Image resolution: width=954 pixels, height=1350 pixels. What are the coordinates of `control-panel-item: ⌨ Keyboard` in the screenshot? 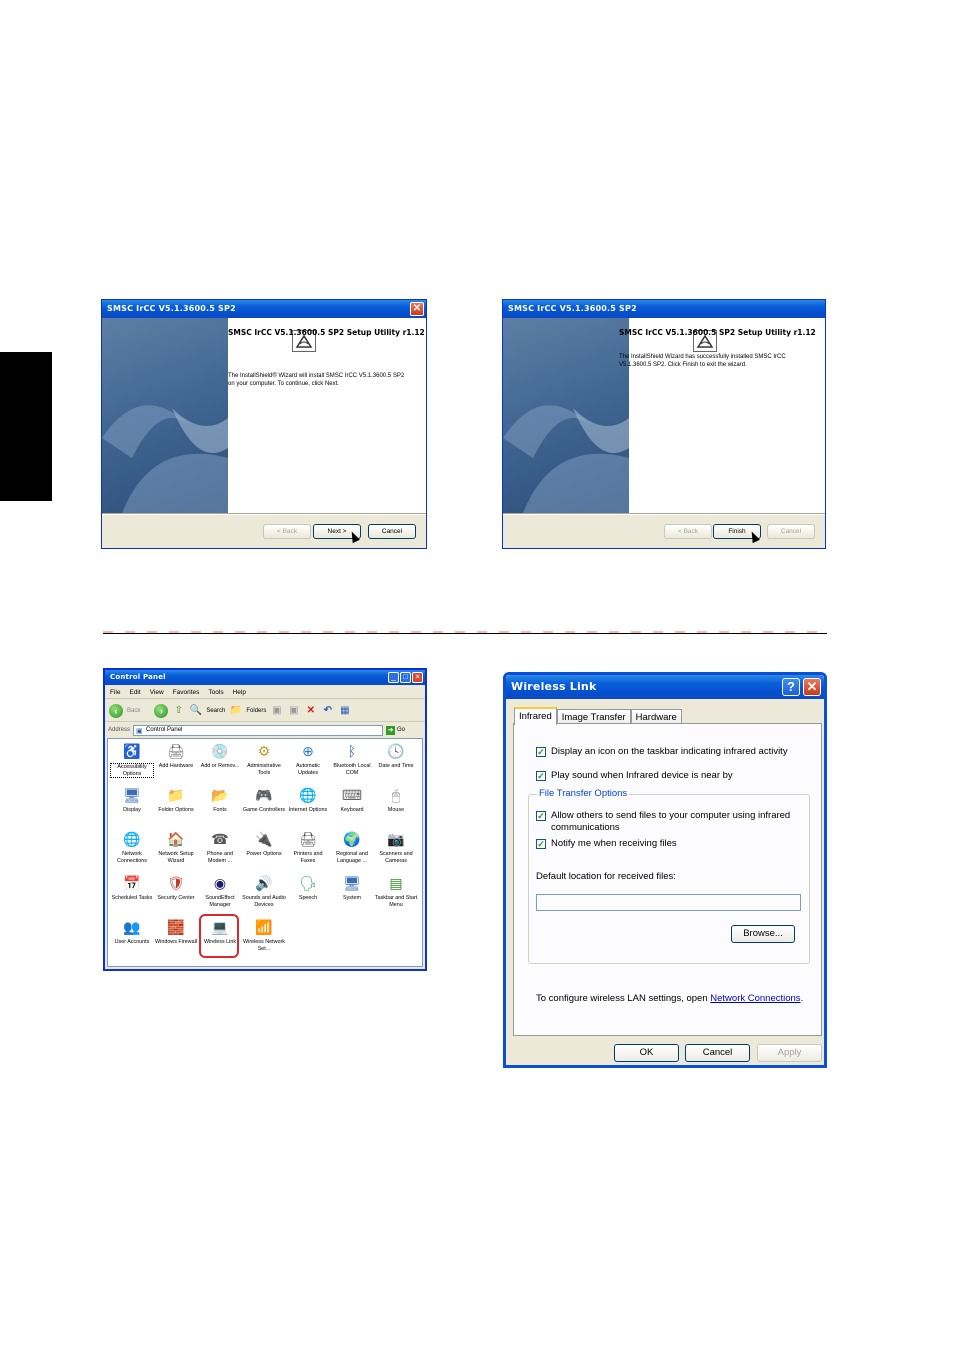 It's located at (352, 799).